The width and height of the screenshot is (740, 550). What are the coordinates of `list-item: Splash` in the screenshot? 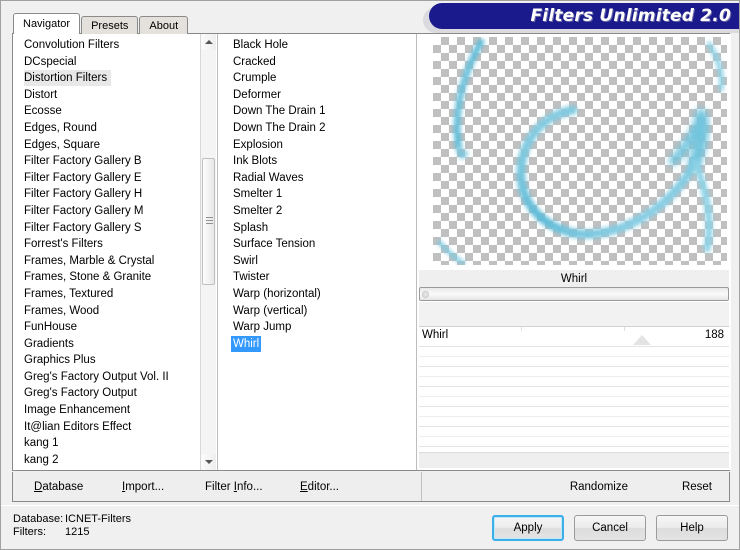 It's located at (316, 228).